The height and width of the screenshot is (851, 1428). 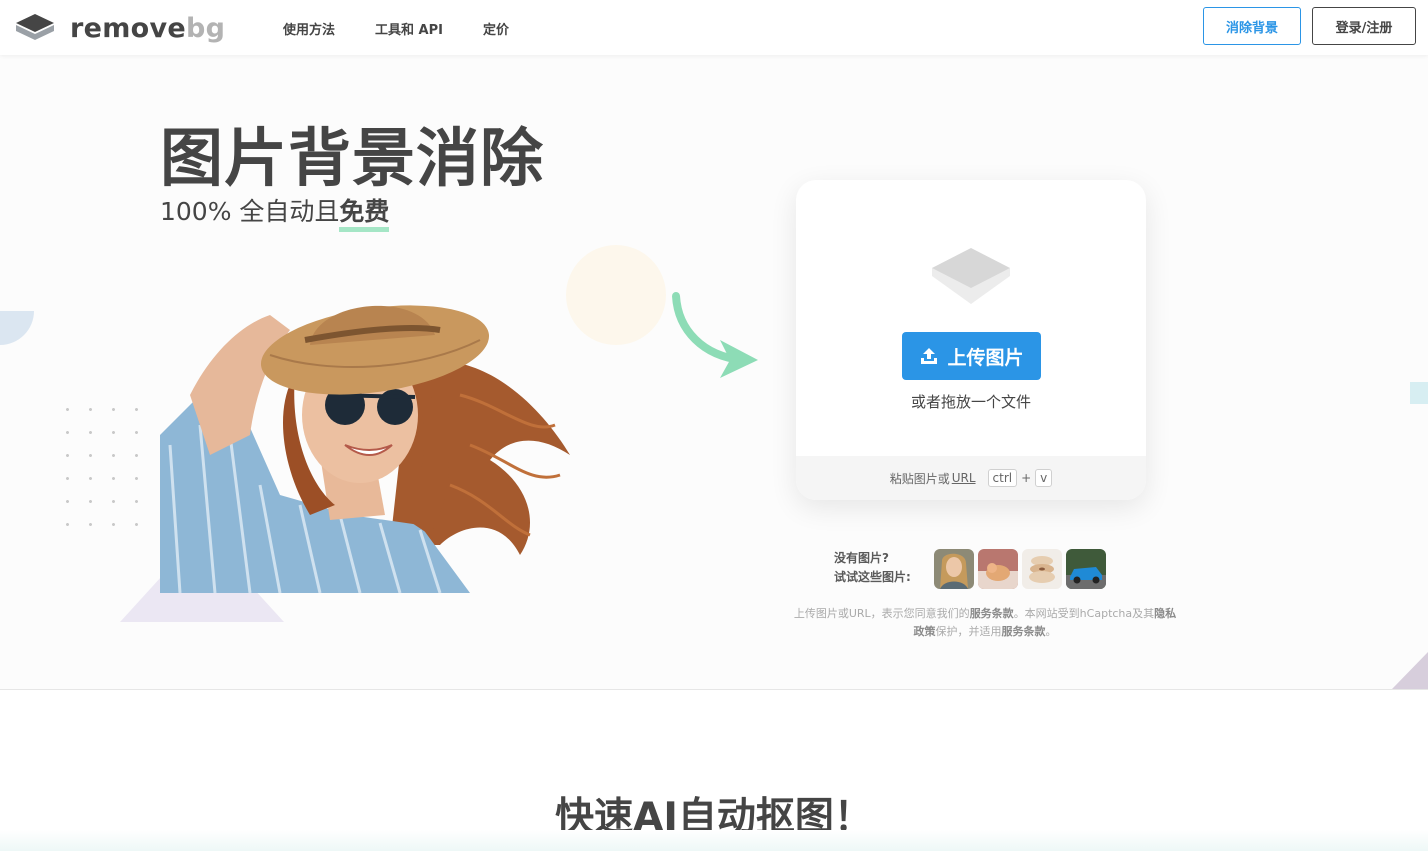 What do you see at coordinates (496, 28) in the screenshot?
I see `nav-pricing: 定价` at bounding box center [496, 28].